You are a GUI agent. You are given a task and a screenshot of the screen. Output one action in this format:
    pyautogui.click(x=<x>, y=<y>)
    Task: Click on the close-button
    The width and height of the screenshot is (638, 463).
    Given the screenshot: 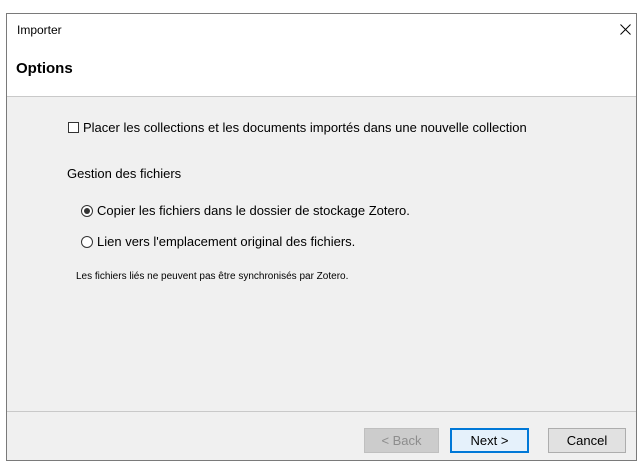 What is the action you would take?
    pyautogui.click(x=625, y=29)
    